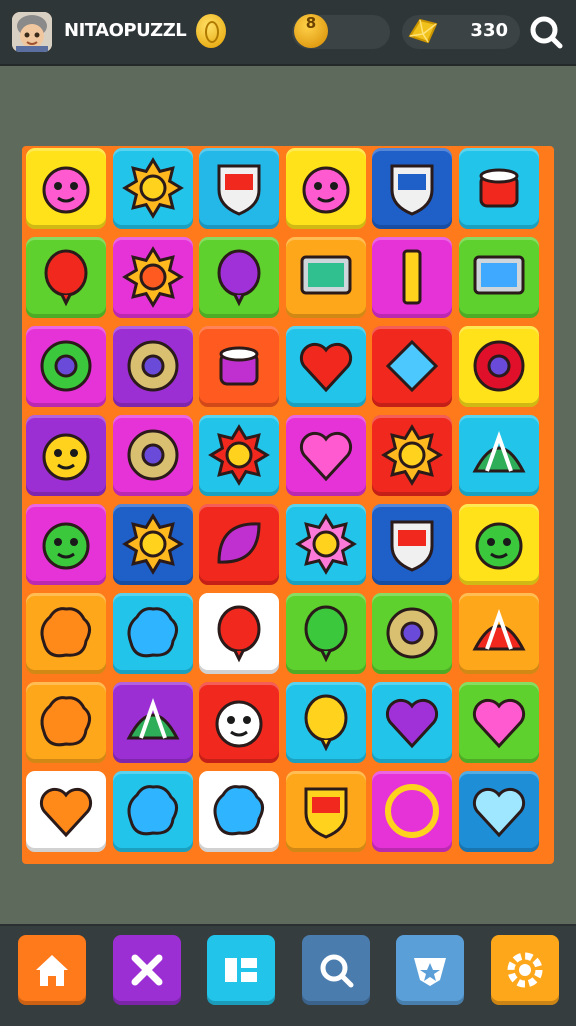  I want to click on pink-heart-icon, so click(498, 723).